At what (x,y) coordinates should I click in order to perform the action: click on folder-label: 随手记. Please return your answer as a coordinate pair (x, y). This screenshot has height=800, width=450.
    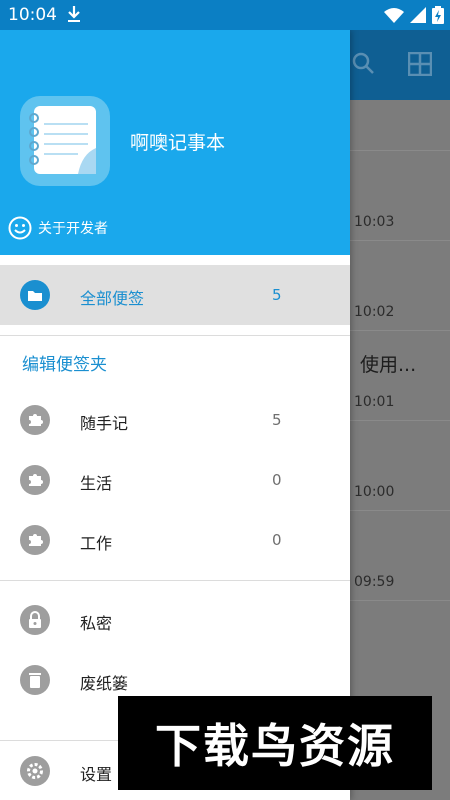
    Looking at the image, I should click on (104, 423).